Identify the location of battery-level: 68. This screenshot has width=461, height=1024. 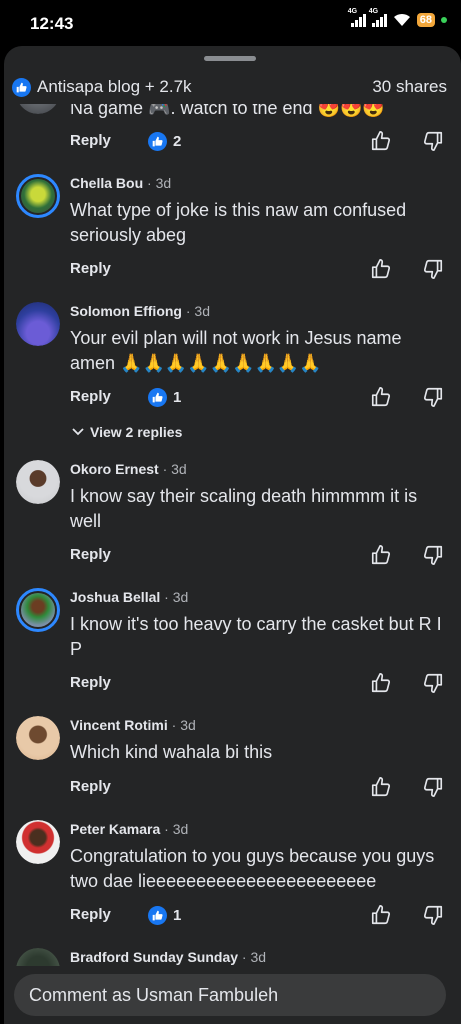
(425, 20).